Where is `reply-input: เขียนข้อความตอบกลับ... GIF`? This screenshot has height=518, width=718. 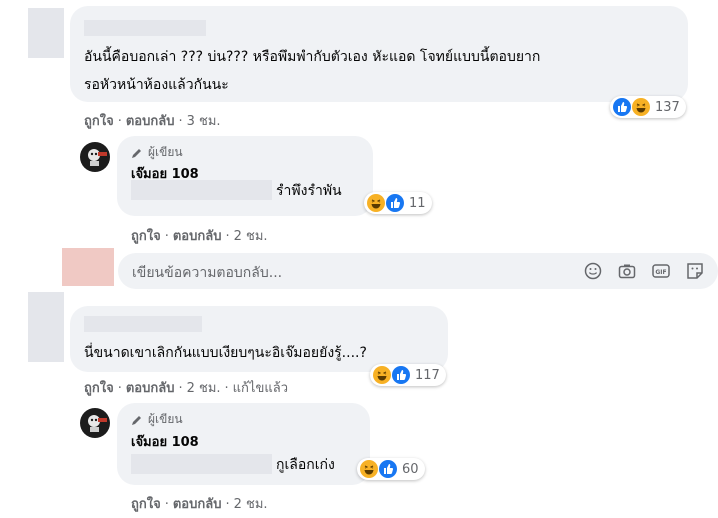 reply-input: เขียนข้อความตอบกลับ... GIF is located at coordinates (418, 271).